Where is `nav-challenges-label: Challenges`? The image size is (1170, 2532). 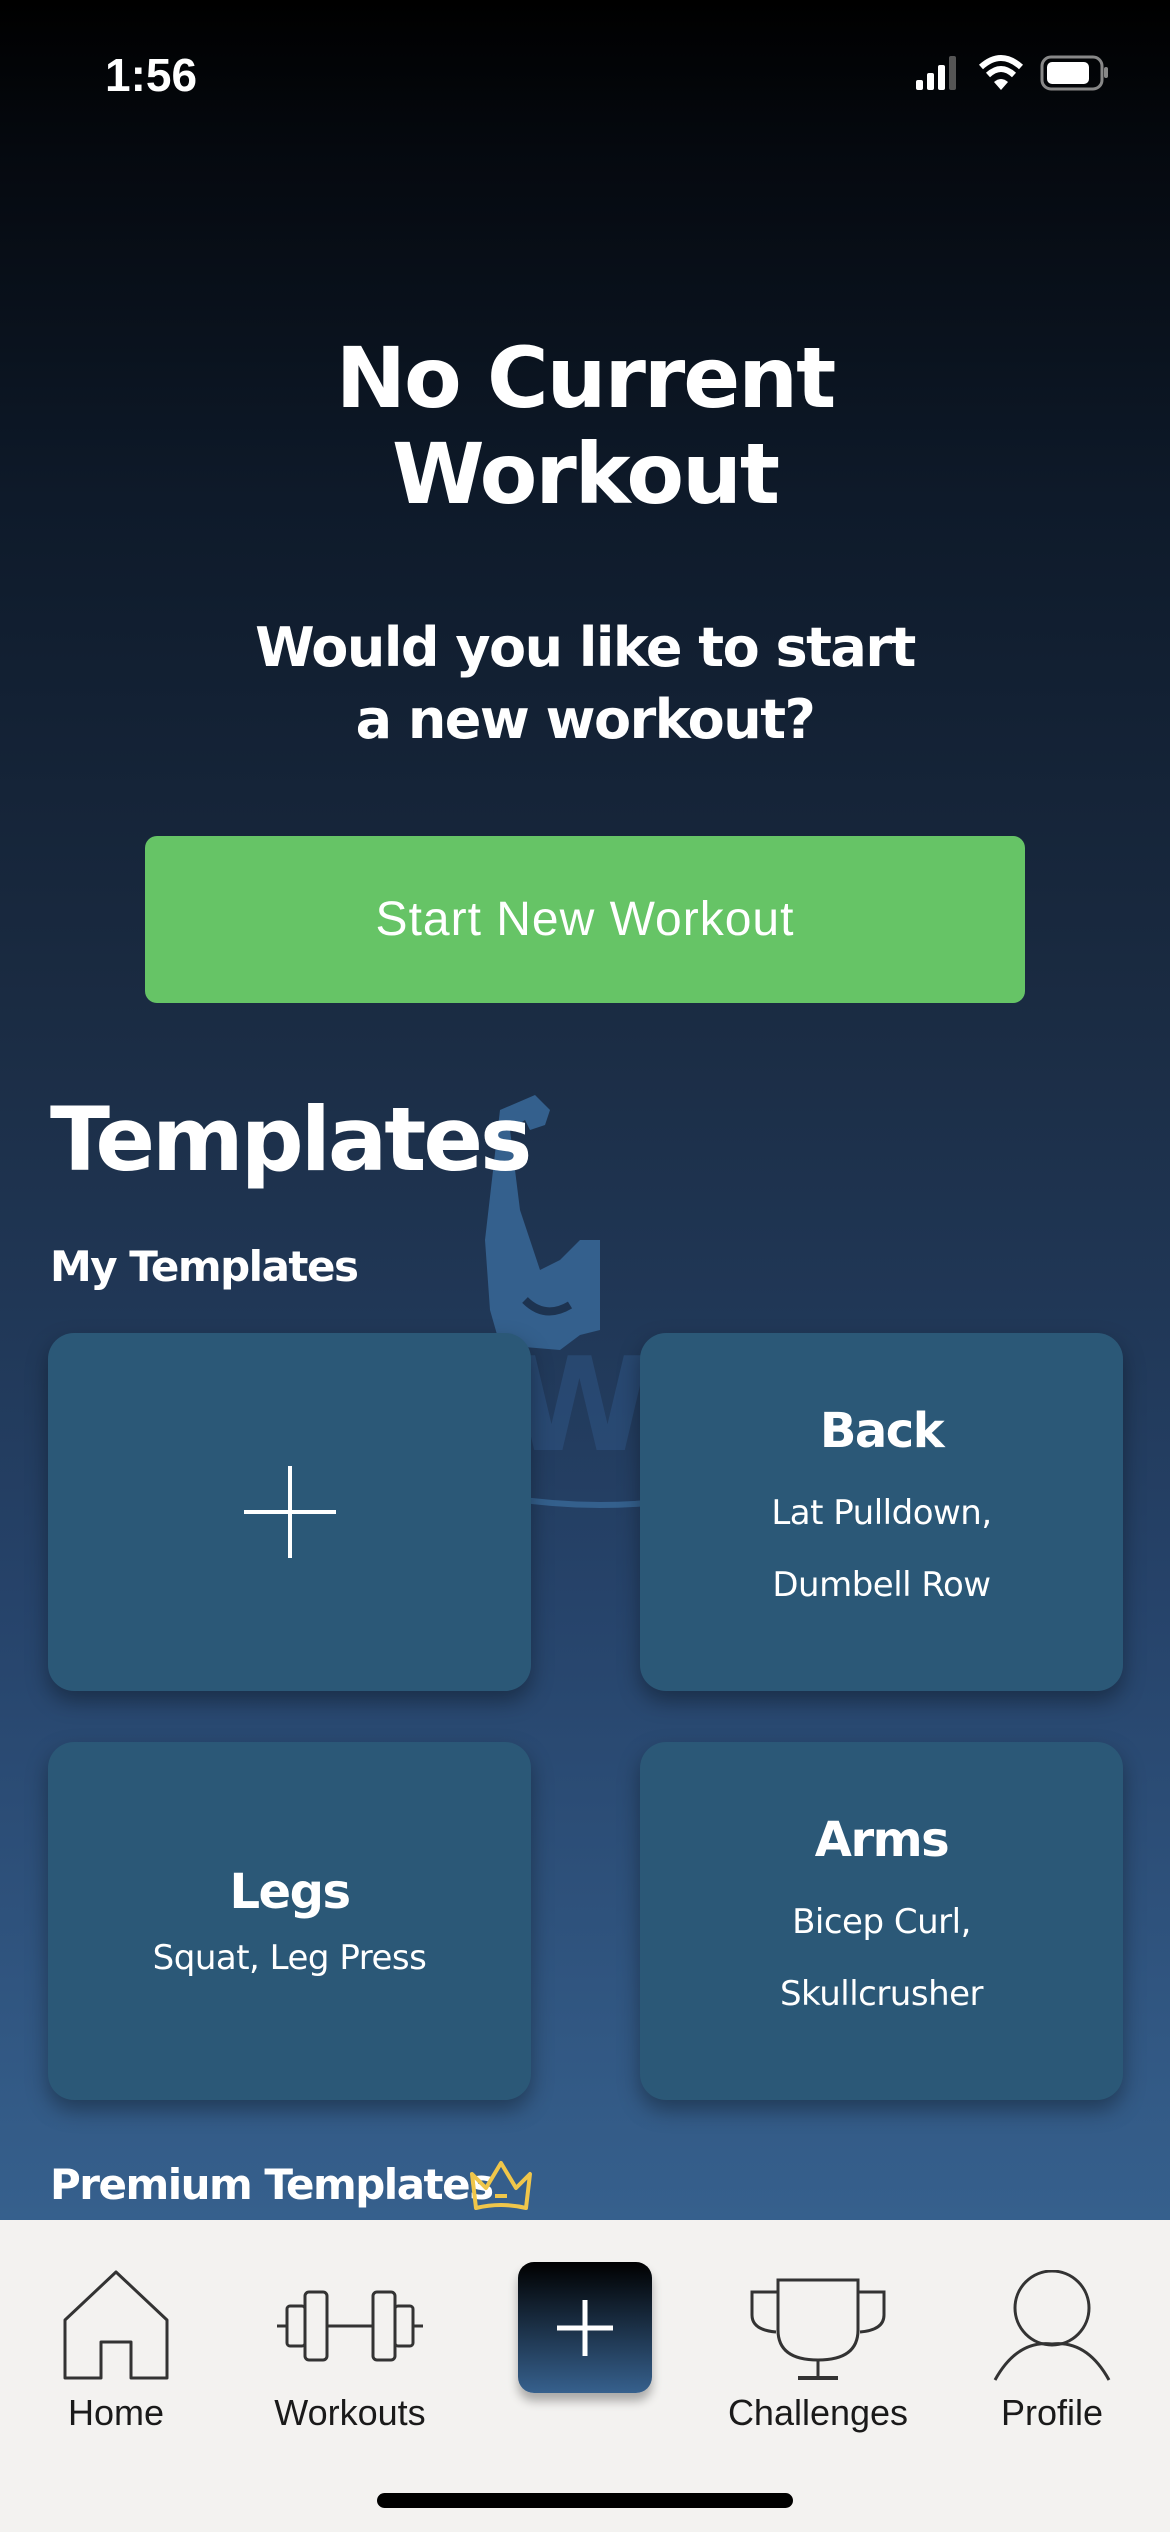
nav-challenges-label: Challenges is located at coordinates (818, 2412).